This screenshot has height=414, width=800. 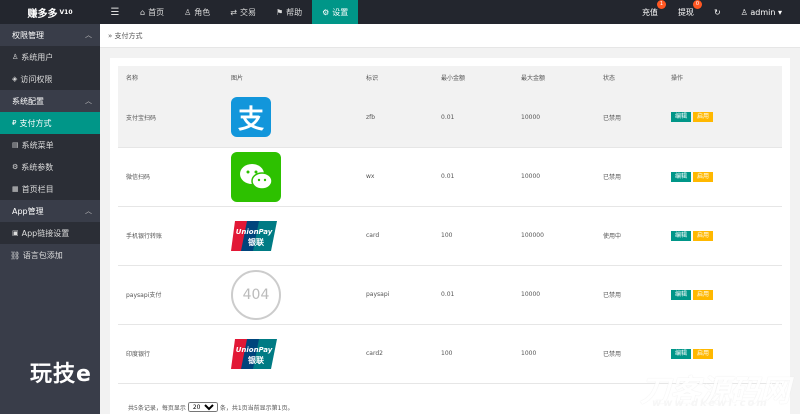 What do you see at coordinates (255, 242) in the screenshot?
I see `unionpay-cn-text: 银联` at bounding box center [255, 242].